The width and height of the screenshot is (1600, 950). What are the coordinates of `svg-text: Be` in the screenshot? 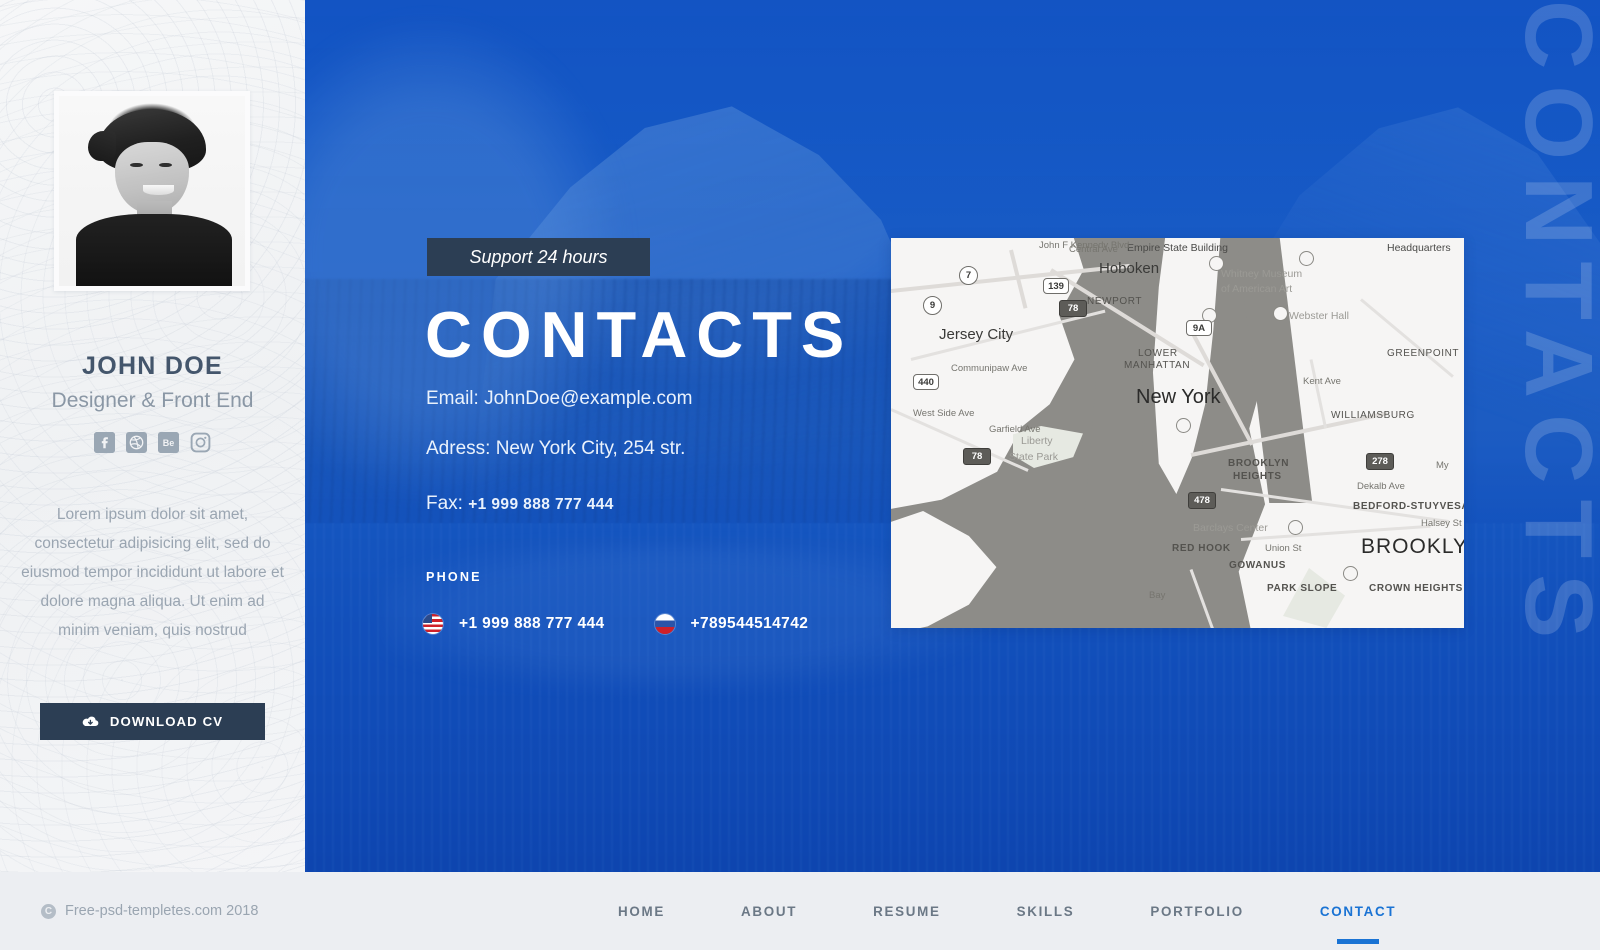 It's located at (169, 443).